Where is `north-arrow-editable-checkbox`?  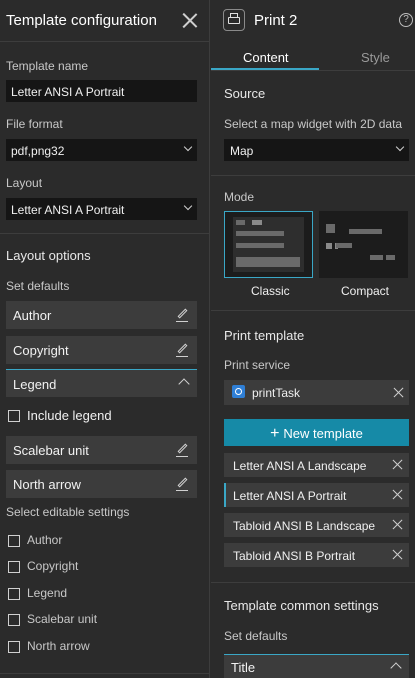 north-arrow-editable-checkbox is located at coordinates (14, 647).